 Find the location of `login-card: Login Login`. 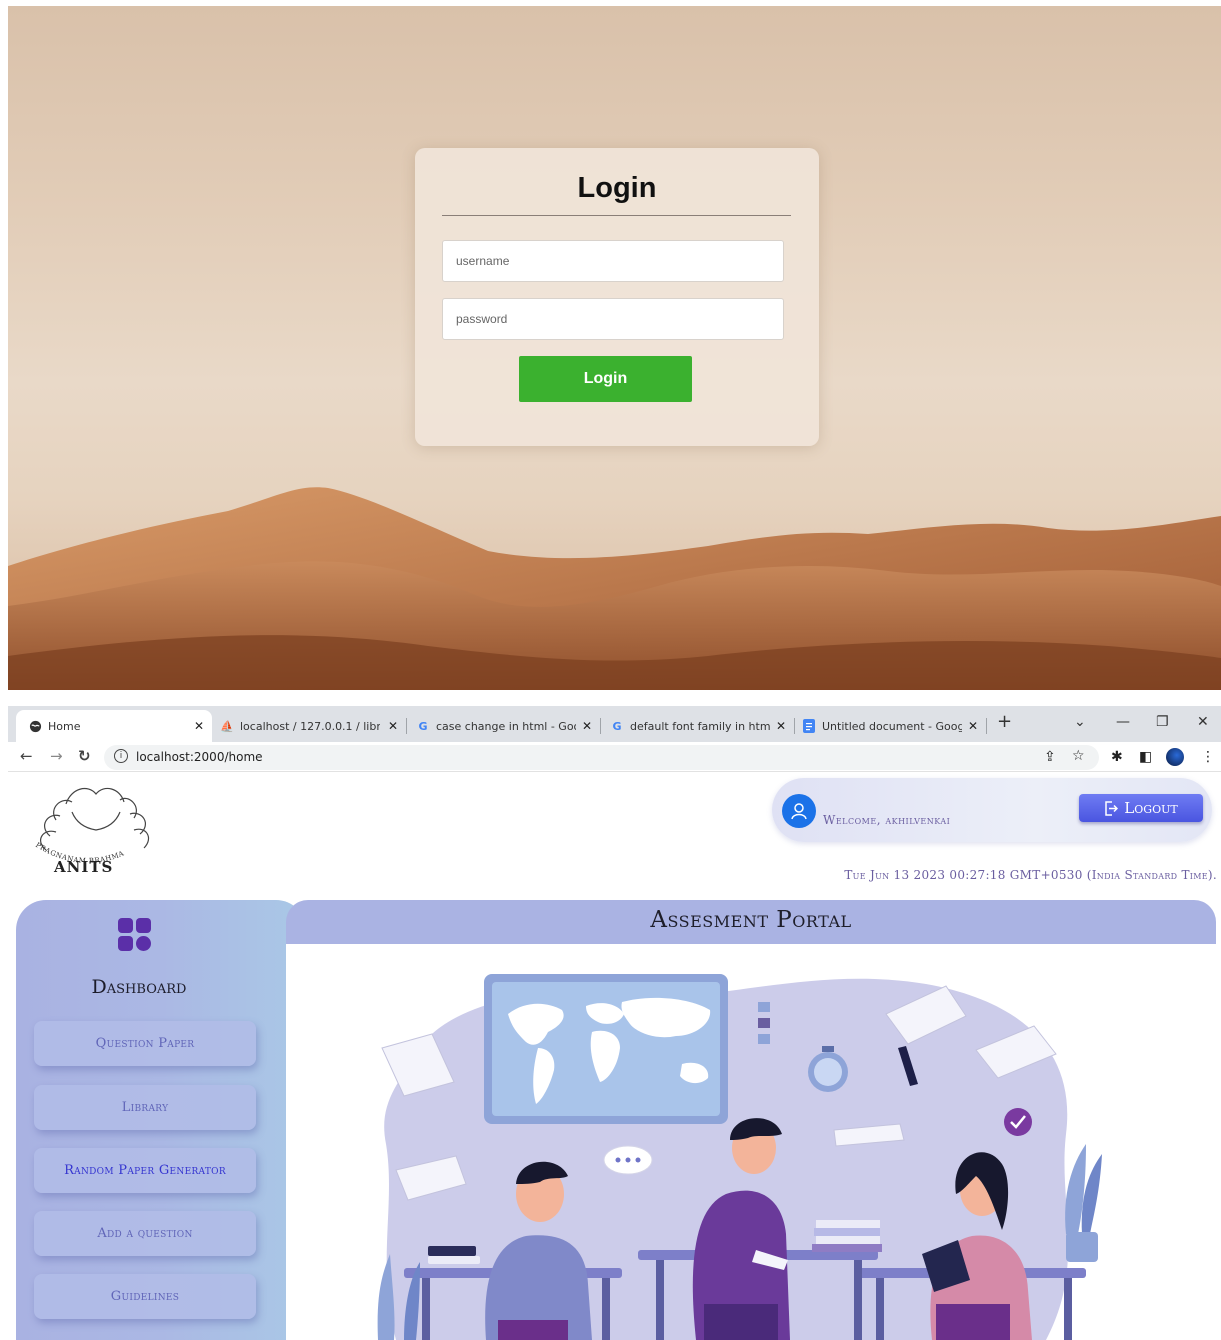

login-card: Login Login is located at coordinates (617, 297).